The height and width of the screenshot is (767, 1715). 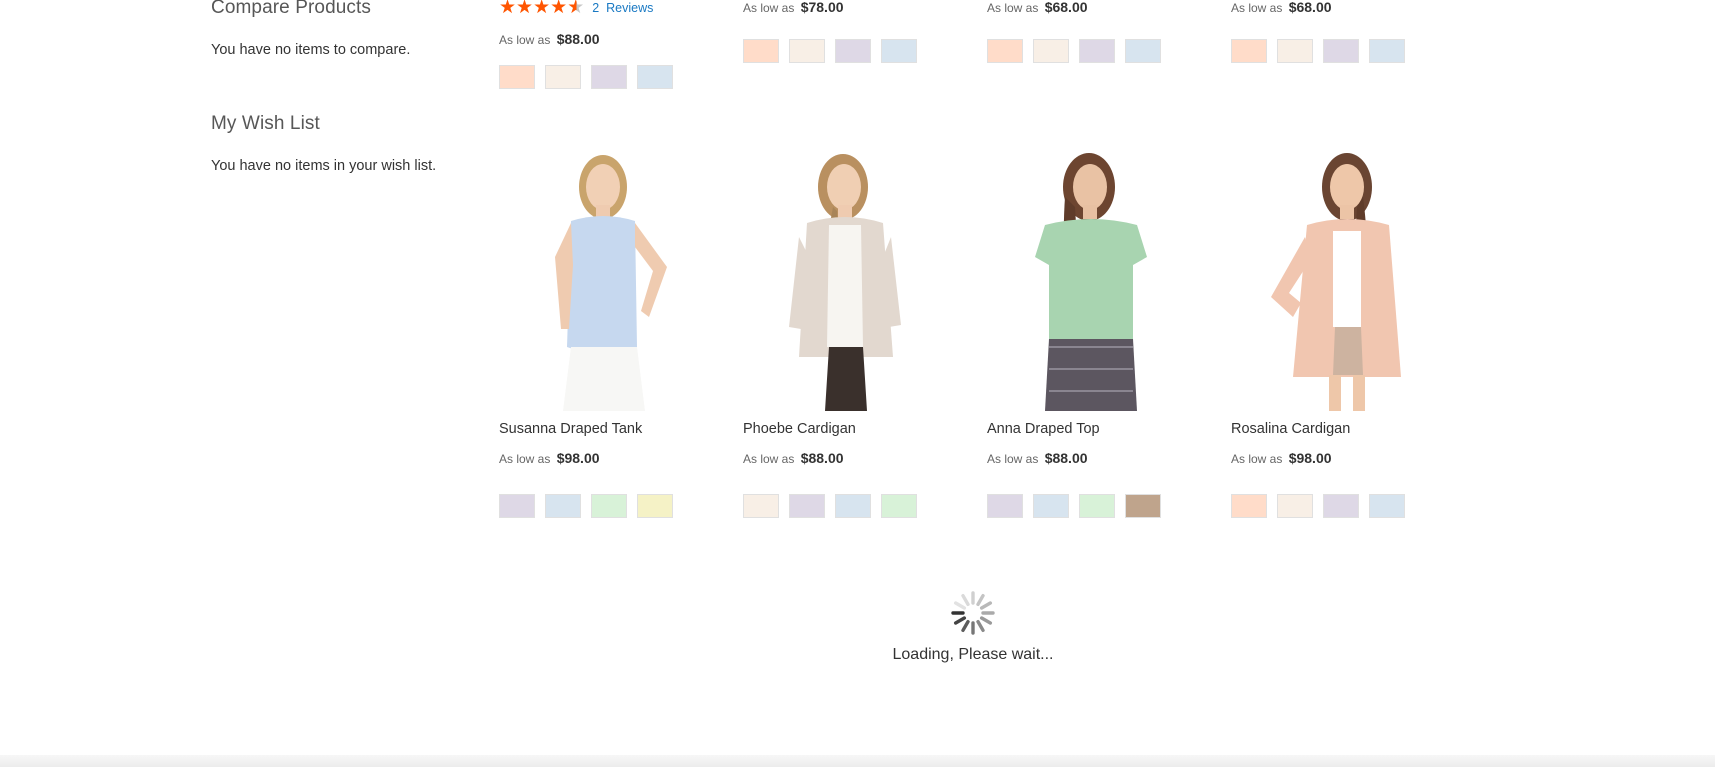 What do you see at coordinates (822, 7) in the screenshot?
I see `price-amount: $78.00` at bounding box center [822, 7].